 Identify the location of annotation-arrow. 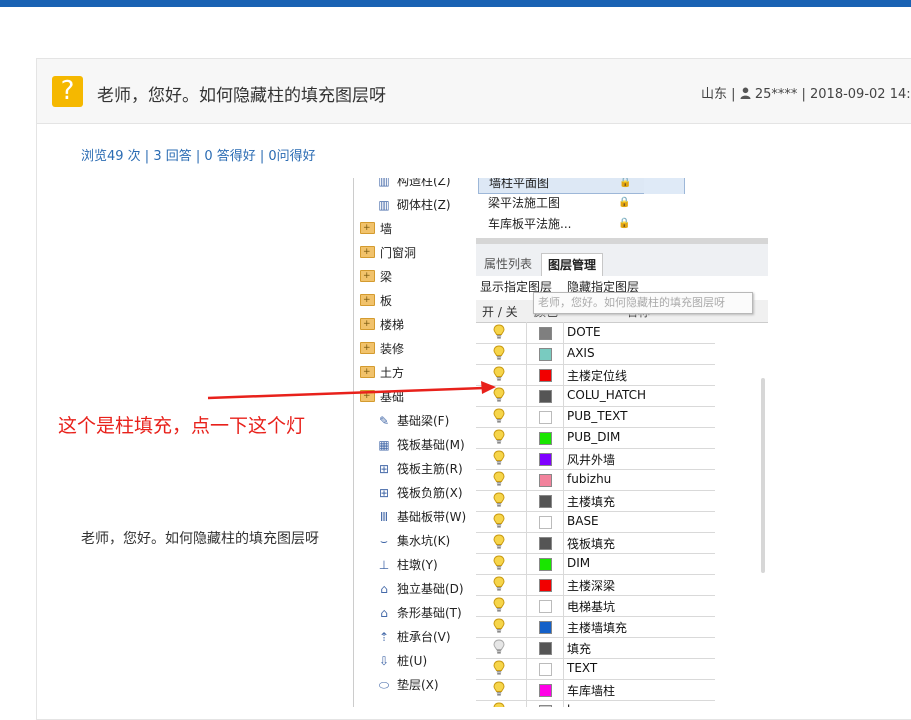
(351, 390).